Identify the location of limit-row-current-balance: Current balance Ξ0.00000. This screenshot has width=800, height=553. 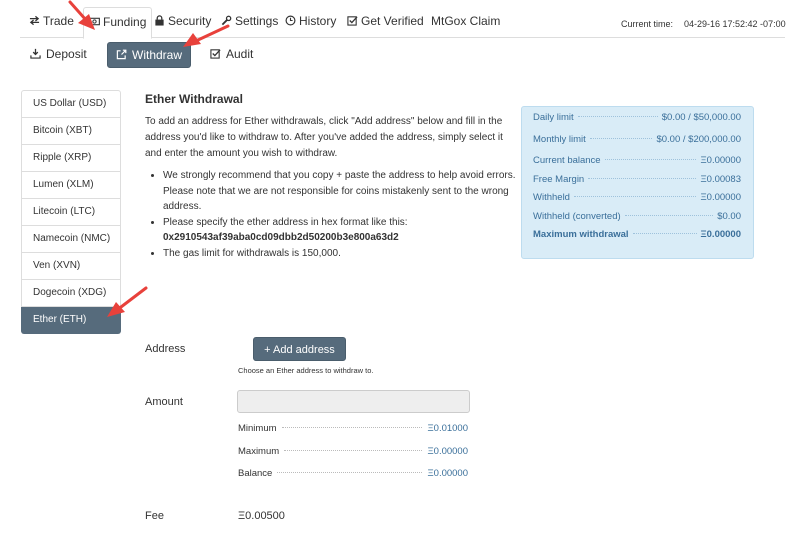
(637, 164).